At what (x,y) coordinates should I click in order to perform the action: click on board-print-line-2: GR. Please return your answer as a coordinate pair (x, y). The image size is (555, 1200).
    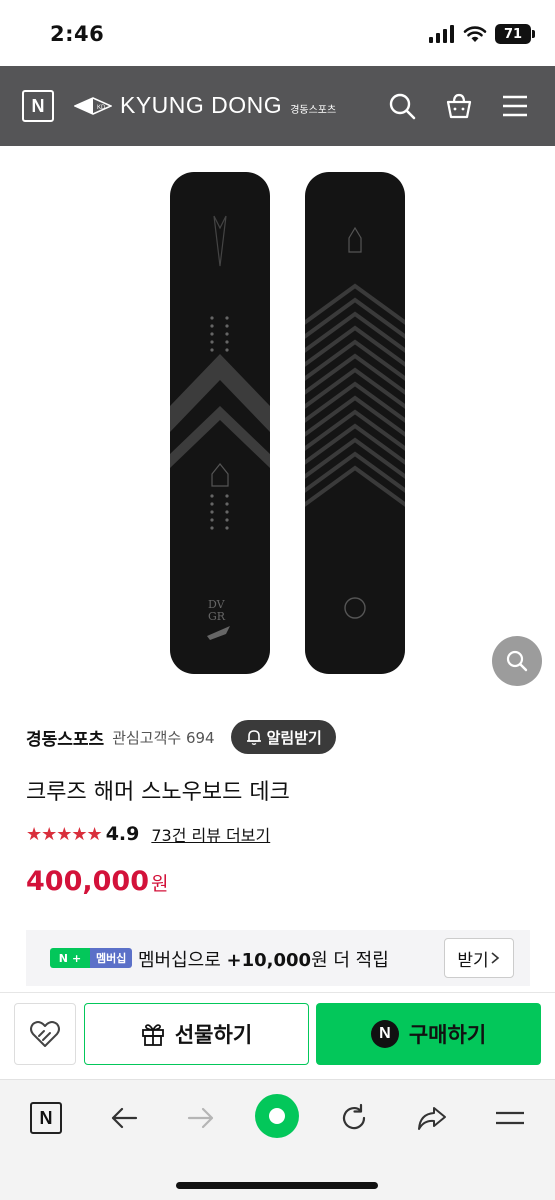
    Looking at the image, I should click on (217, 616).